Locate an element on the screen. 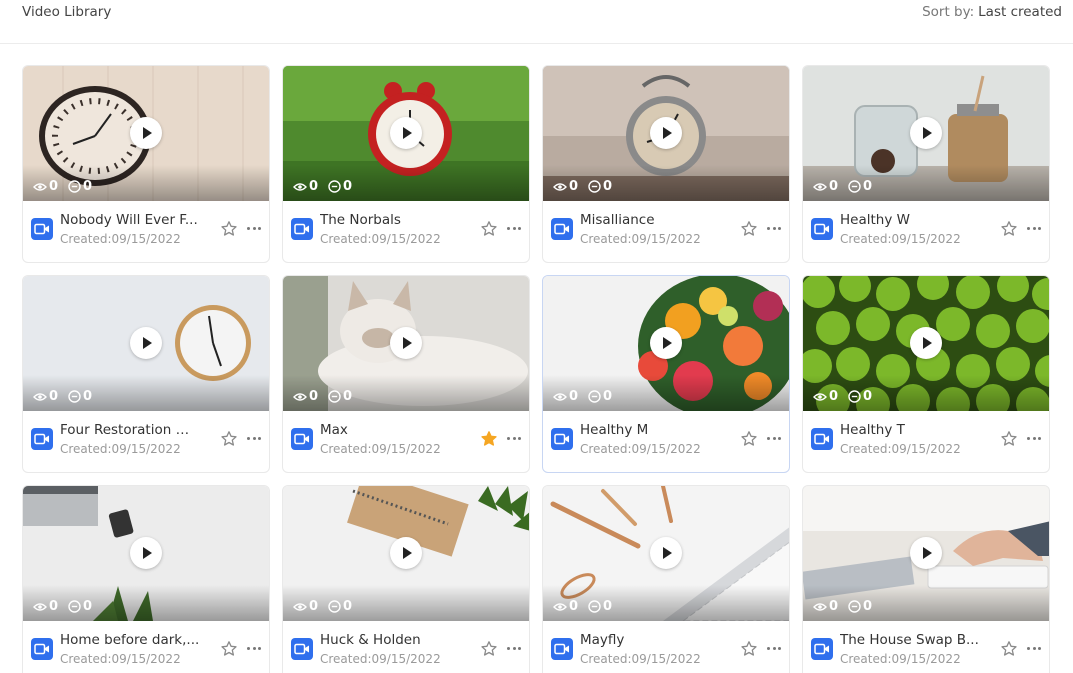 The width and height of the screenshot is (1073, 673). sort-value: Last created is located at coordinates (1020, 12).